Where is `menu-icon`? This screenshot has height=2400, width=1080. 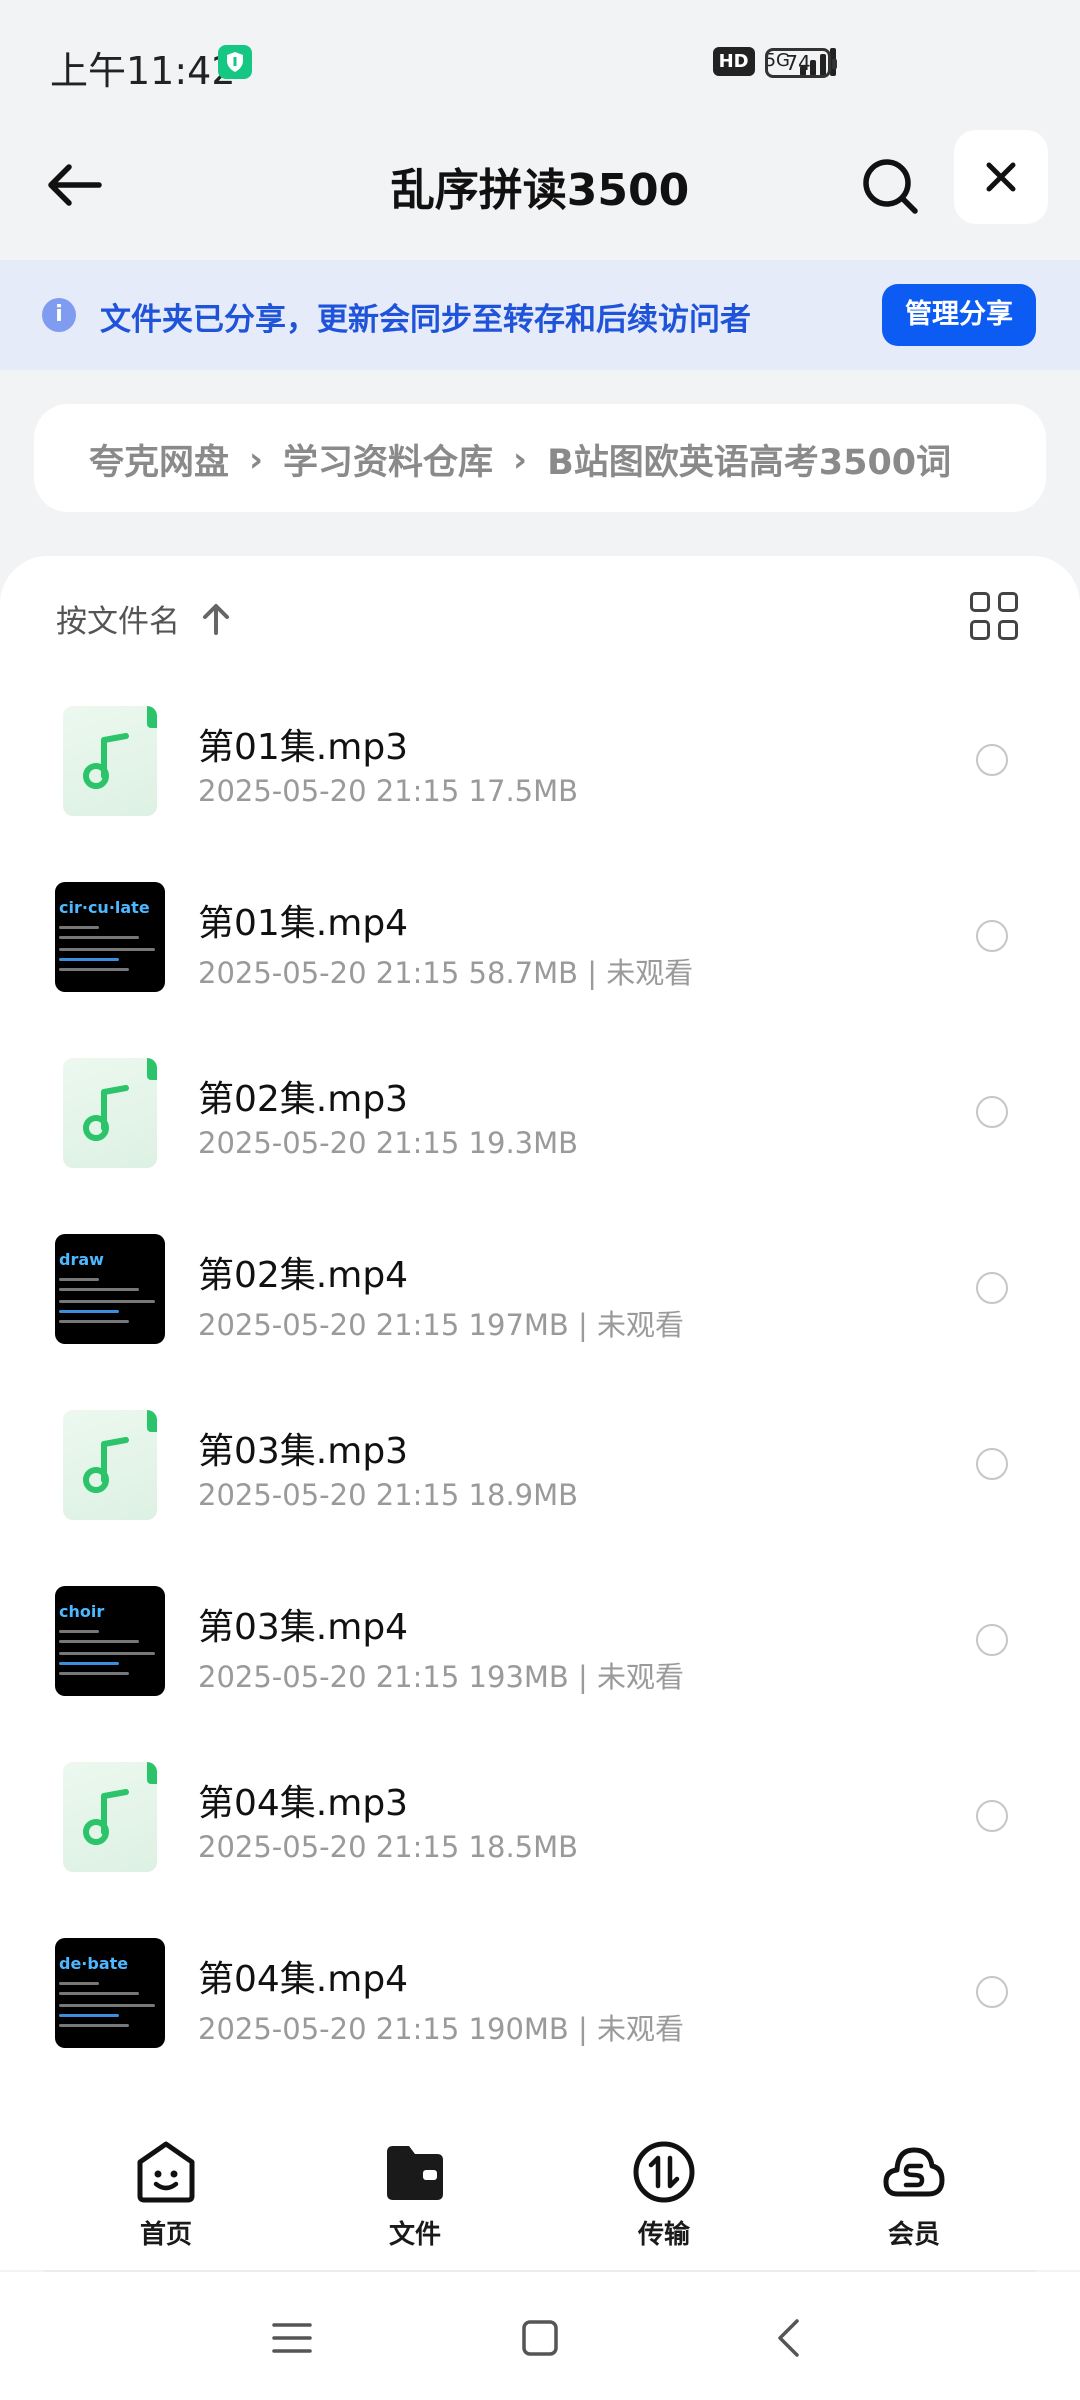 menu-icon is located at coordinates (292, 2338).